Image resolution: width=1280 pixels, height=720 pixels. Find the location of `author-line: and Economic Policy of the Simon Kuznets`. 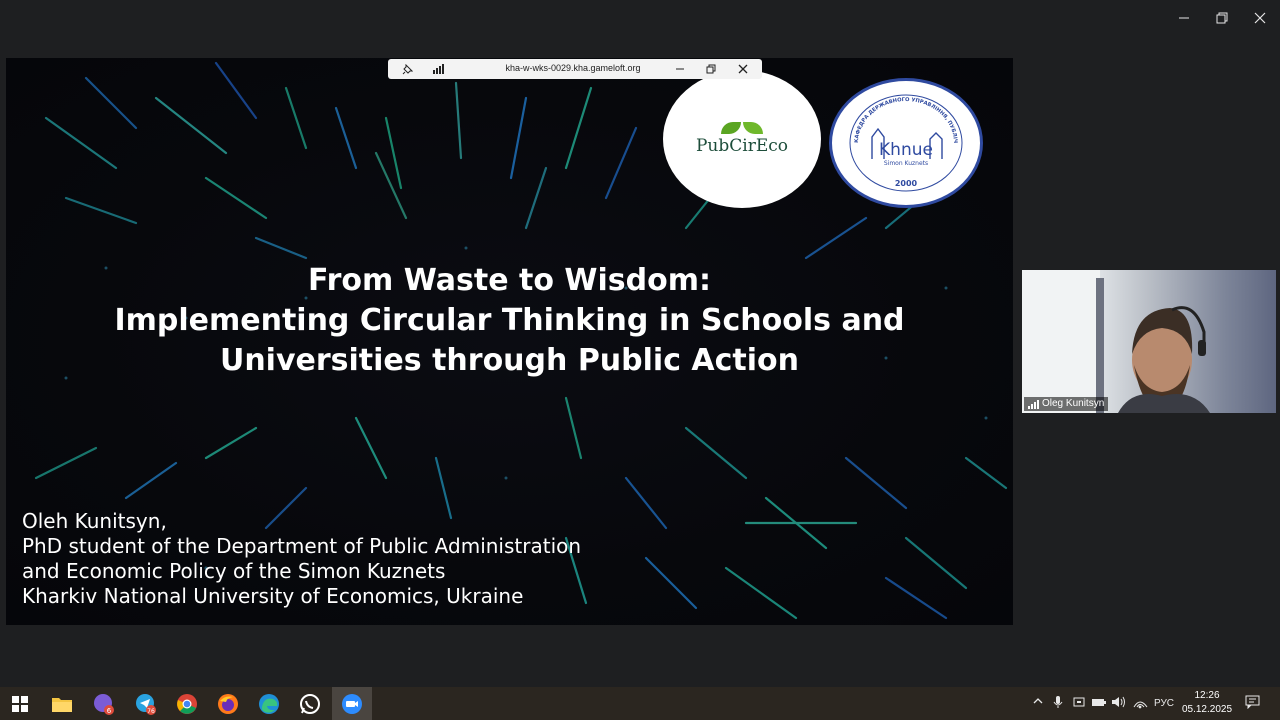

author-line: and Economic Policy of the Simon Kuznets is located at coordinates (234, 571).